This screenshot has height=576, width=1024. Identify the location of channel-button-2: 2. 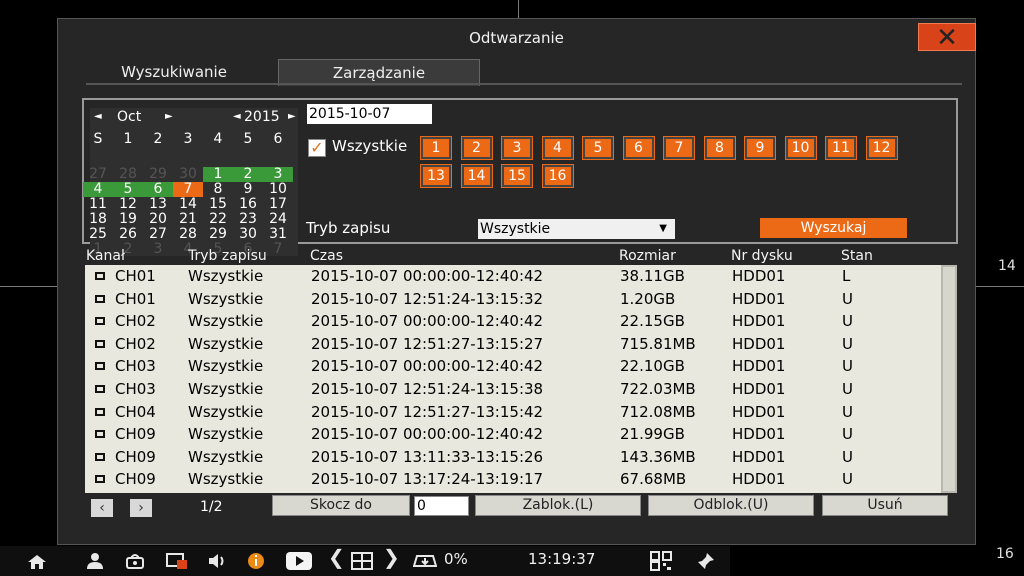
(476, 148).